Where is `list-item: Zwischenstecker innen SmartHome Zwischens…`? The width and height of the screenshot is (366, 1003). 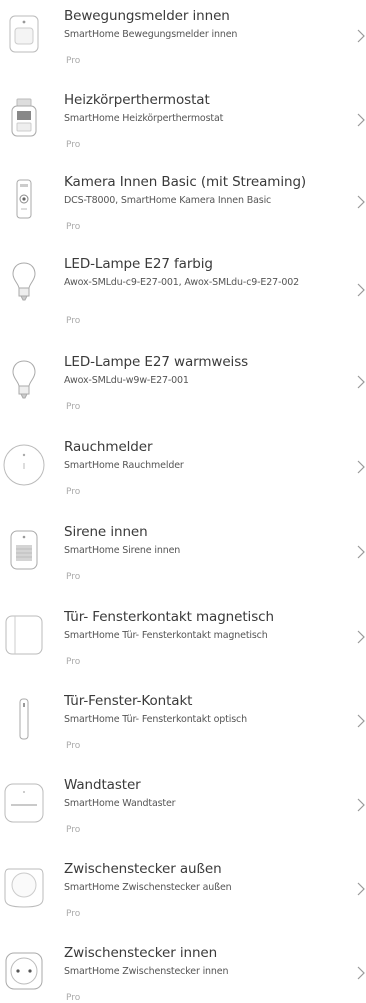 list-item: Zwischenstecker innen SmartHome Zwischens… is located at coordinates (183, 973).